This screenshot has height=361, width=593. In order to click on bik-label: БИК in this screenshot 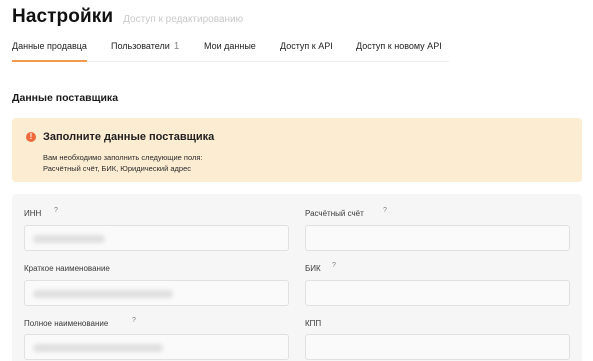, I will do `click(313, 268)`.